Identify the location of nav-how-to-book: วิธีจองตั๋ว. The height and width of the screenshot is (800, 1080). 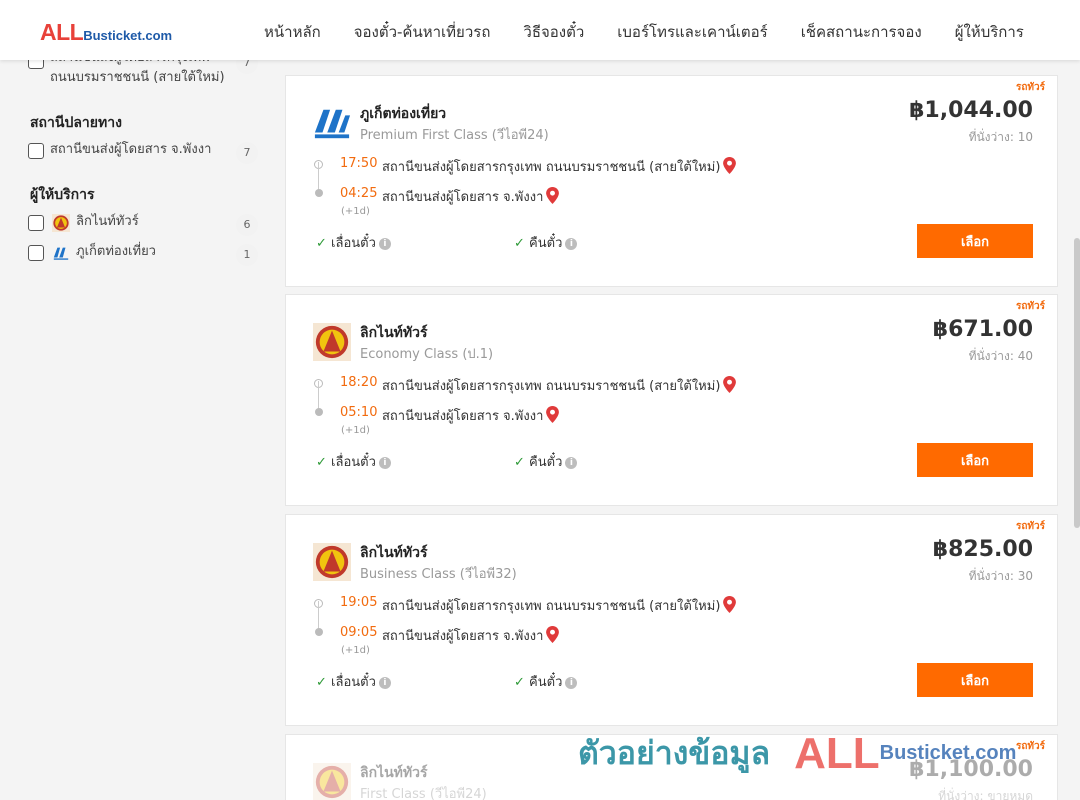
(553, 32).